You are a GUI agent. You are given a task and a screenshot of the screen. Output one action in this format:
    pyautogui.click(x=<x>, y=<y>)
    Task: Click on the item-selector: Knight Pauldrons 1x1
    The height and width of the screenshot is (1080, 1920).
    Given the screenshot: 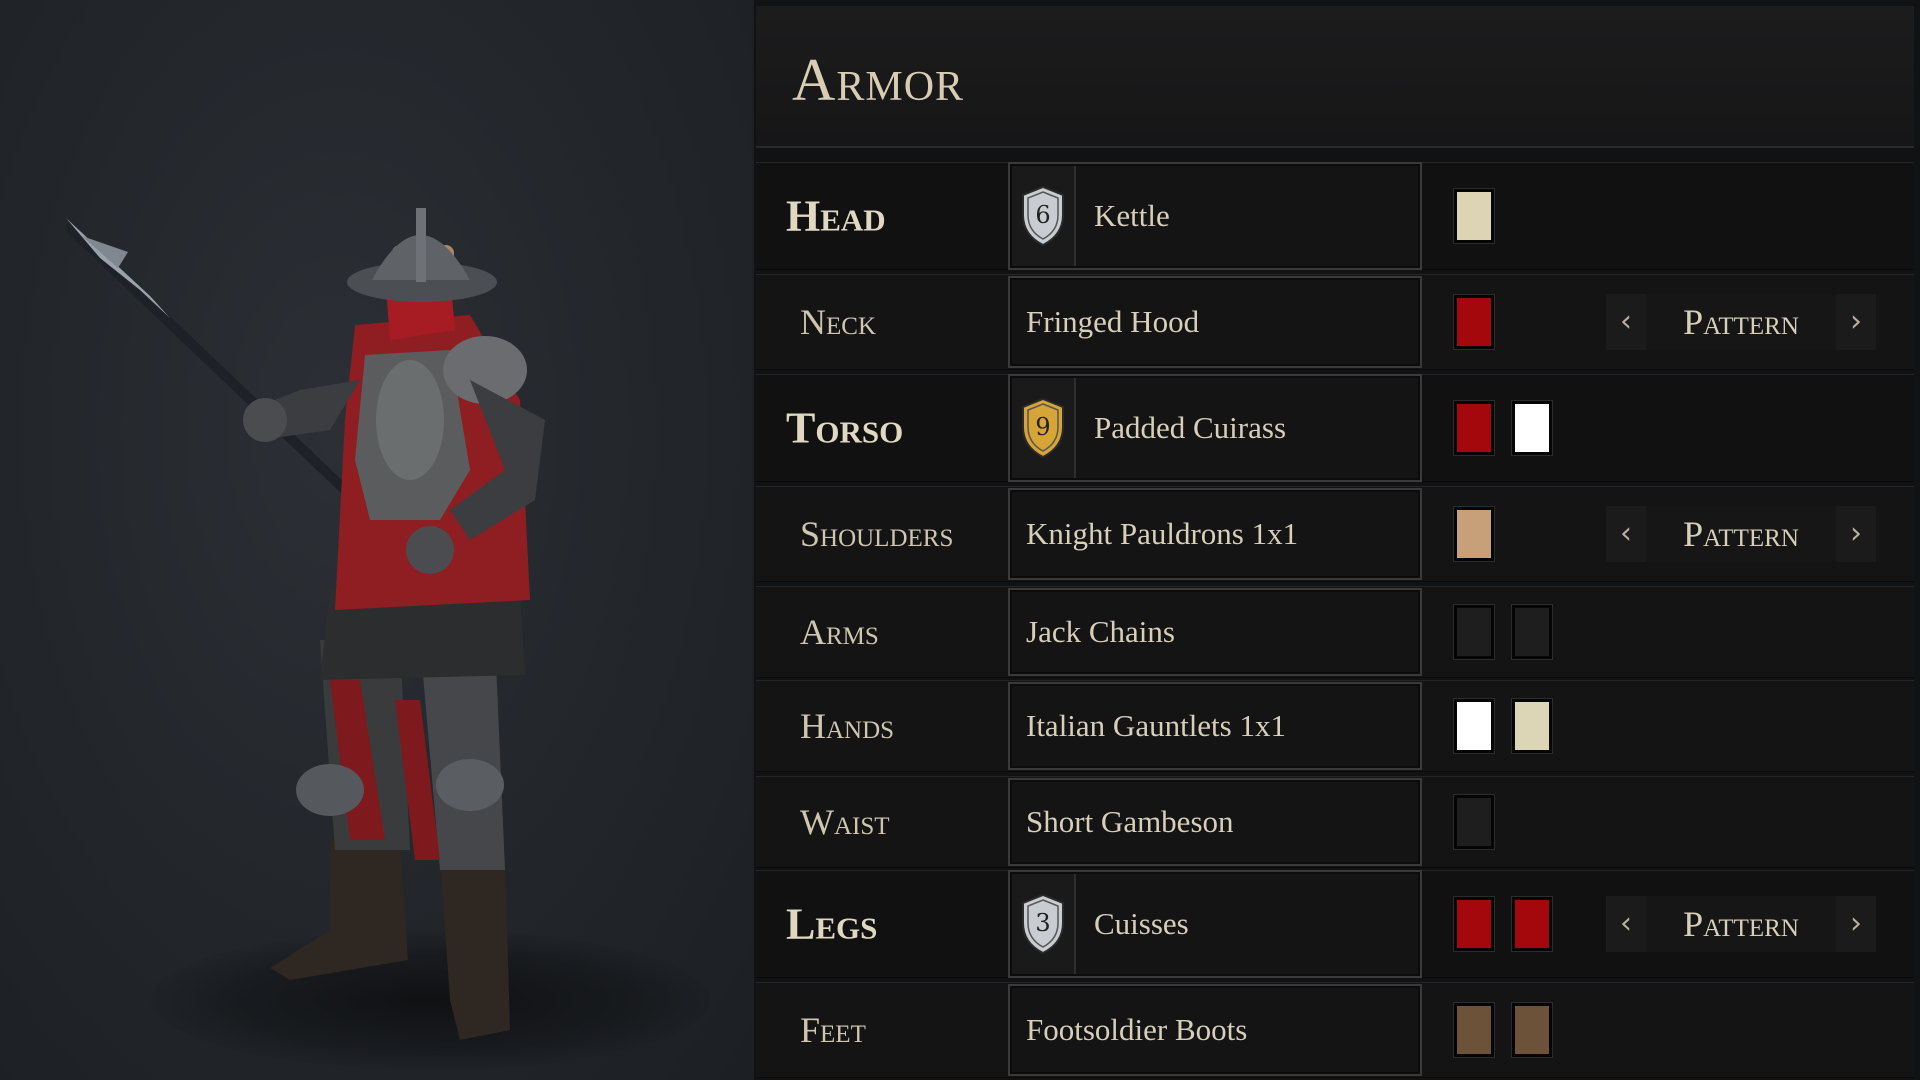 What is the action you would take?
    pyautogui.click(x=1215, y=534)
    